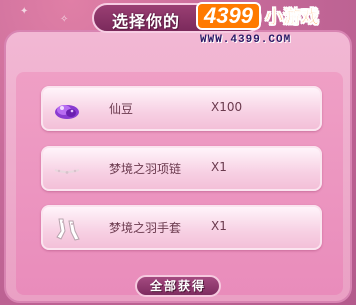  I want to click on sparkle-icon: ✦, so click(24, 11).